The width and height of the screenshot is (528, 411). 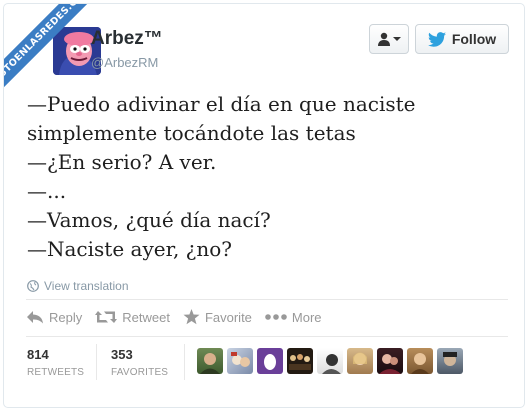 What do you see at coordinates (221, 104) in the screenshot?
I see `tweet-line: —Puedo adivinar el día en que naciste` at bounding box center [221, 104].